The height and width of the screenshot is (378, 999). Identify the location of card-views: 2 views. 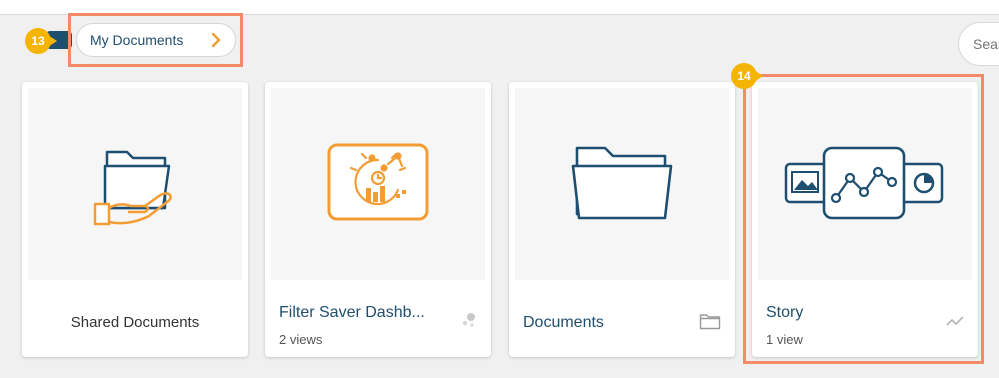
(301, 339).